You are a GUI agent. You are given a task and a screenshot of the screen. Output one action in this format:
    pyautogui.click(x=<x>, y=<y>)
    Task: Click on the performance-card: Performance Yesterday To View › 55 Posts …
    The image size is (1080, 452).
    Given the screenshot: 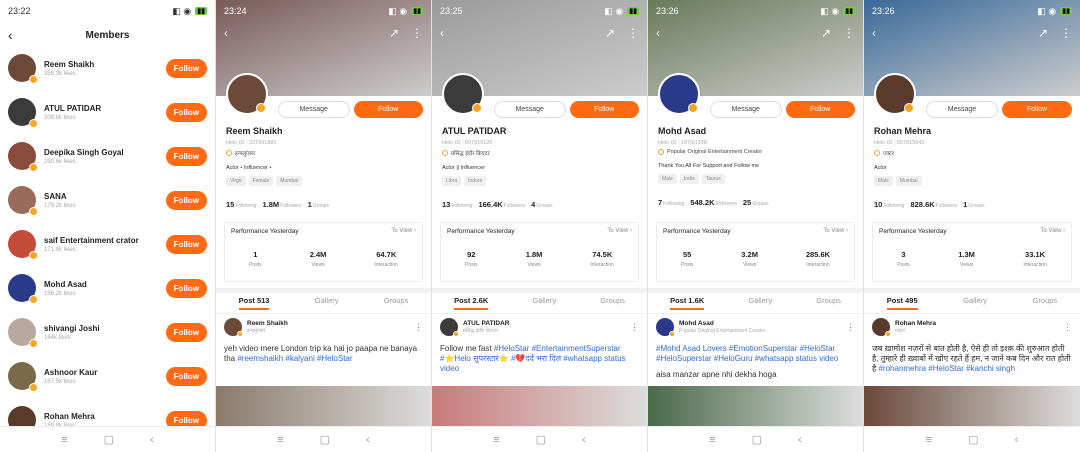 What is the action you would take?
    pyautogui.click(x=755, y=252)
    